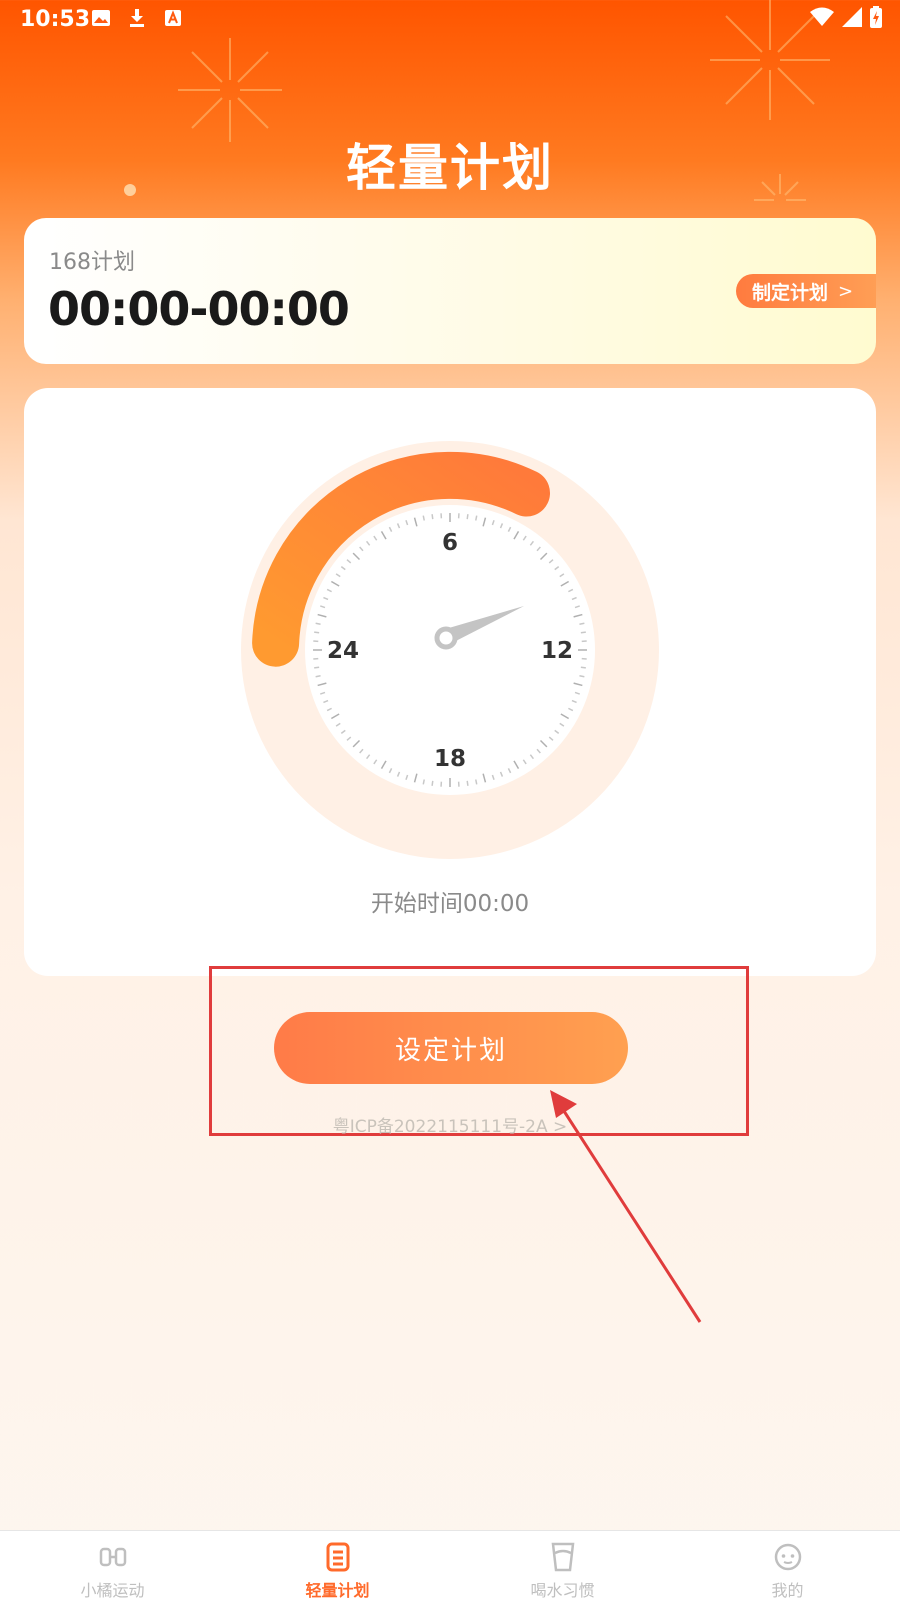 The height and width of the screenshot is (1601, 900). Describe the element at coordinates (562, 1589) in the screenshot. I see `tab-water-label: 喝水习惯` at that location.